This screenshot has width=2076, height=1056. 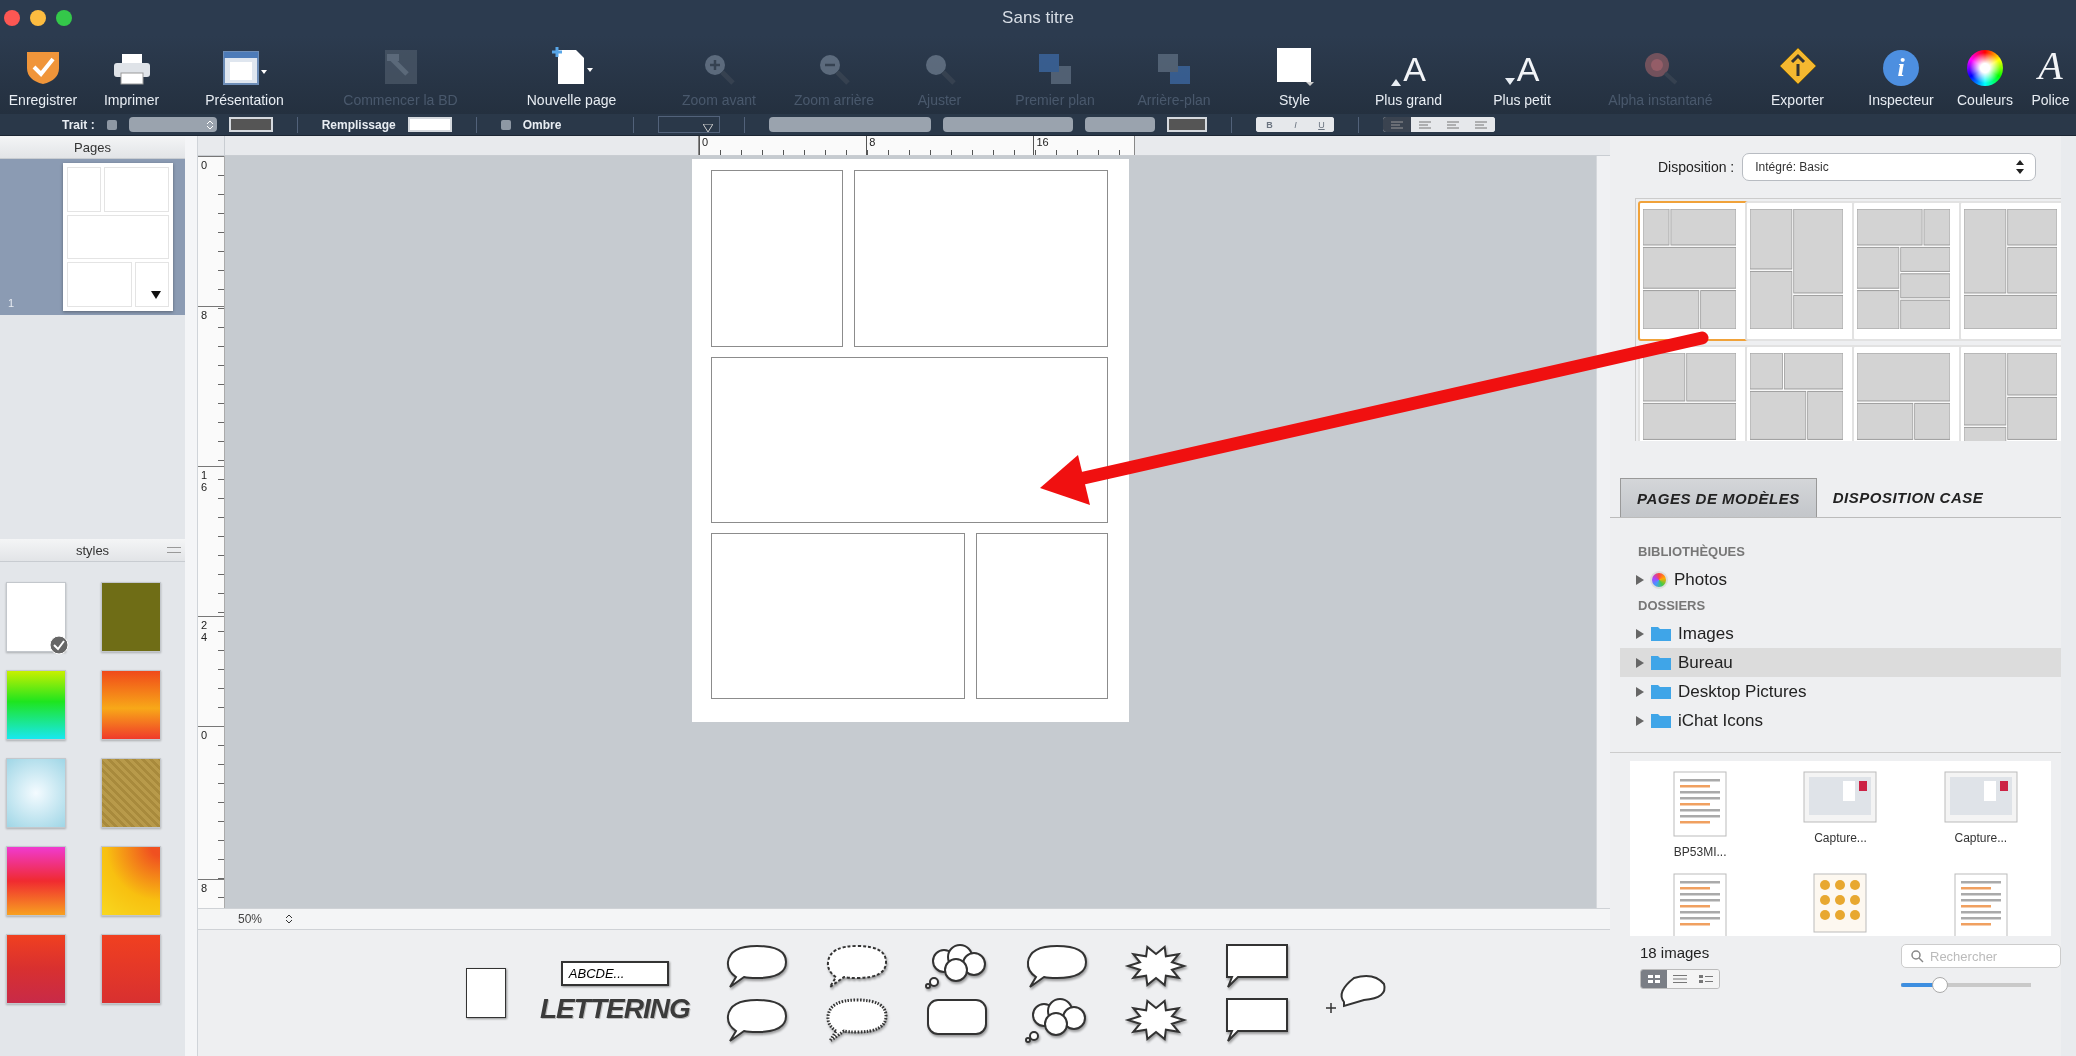 What do you see at coordinates (244, 68) in the screenshot?
I see `window-icon` at bounding box center [244, 68].